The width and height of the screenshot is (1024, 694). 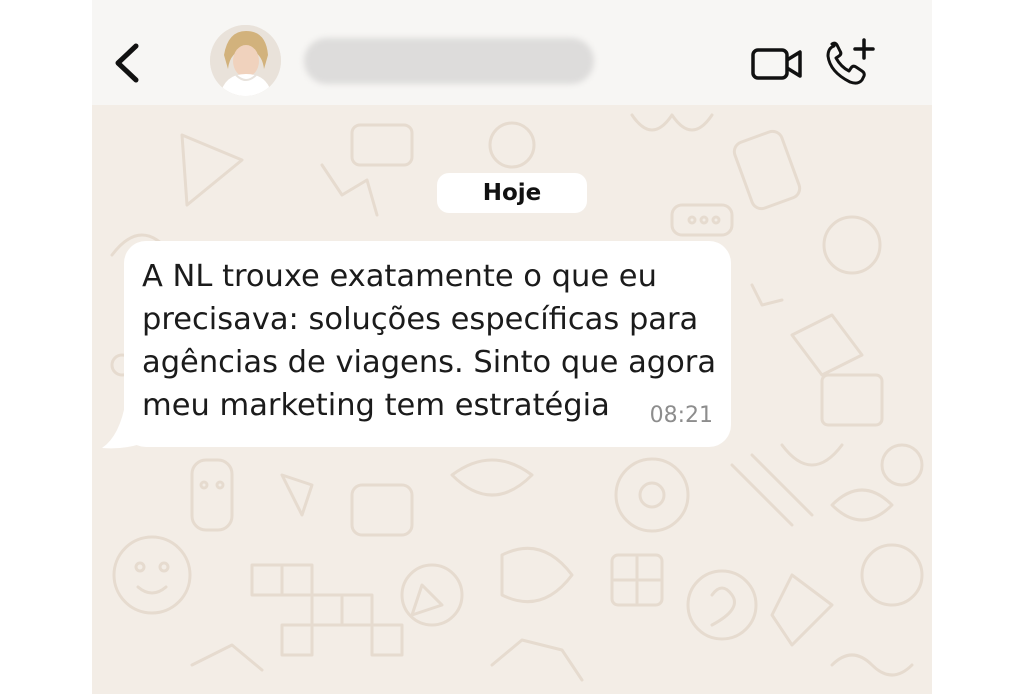 I want to click on phone-add-icon, so click(x=850, y=62).